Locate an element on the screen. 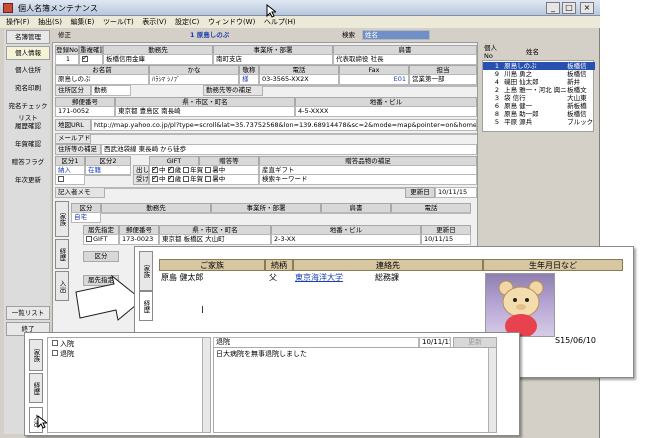 This screenshot has height=438, width=646. tab-work: 勤務 is located at coordinates (111, 90).